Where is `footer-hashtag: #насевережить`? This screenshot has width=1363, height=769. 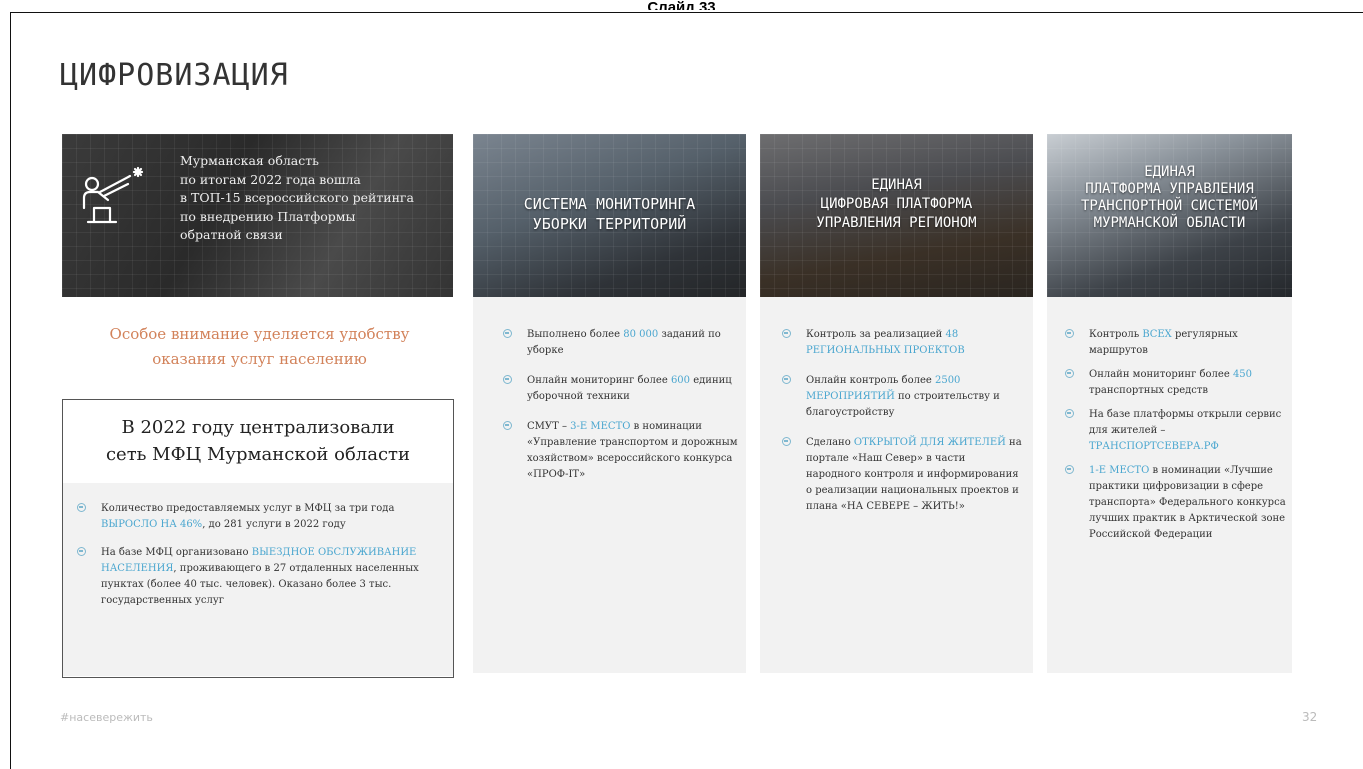
footer-hashtag: #насевережить is located at coordinates (106, 717).